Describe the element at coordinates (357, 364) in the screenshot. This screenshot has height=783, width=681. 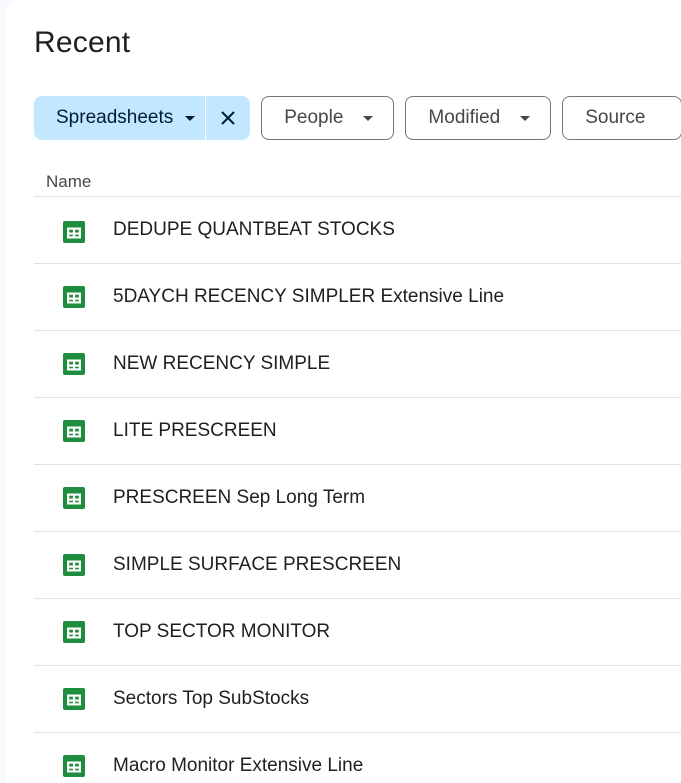
I see `file-row: NEW RECENCY SIMPLE` at that location.